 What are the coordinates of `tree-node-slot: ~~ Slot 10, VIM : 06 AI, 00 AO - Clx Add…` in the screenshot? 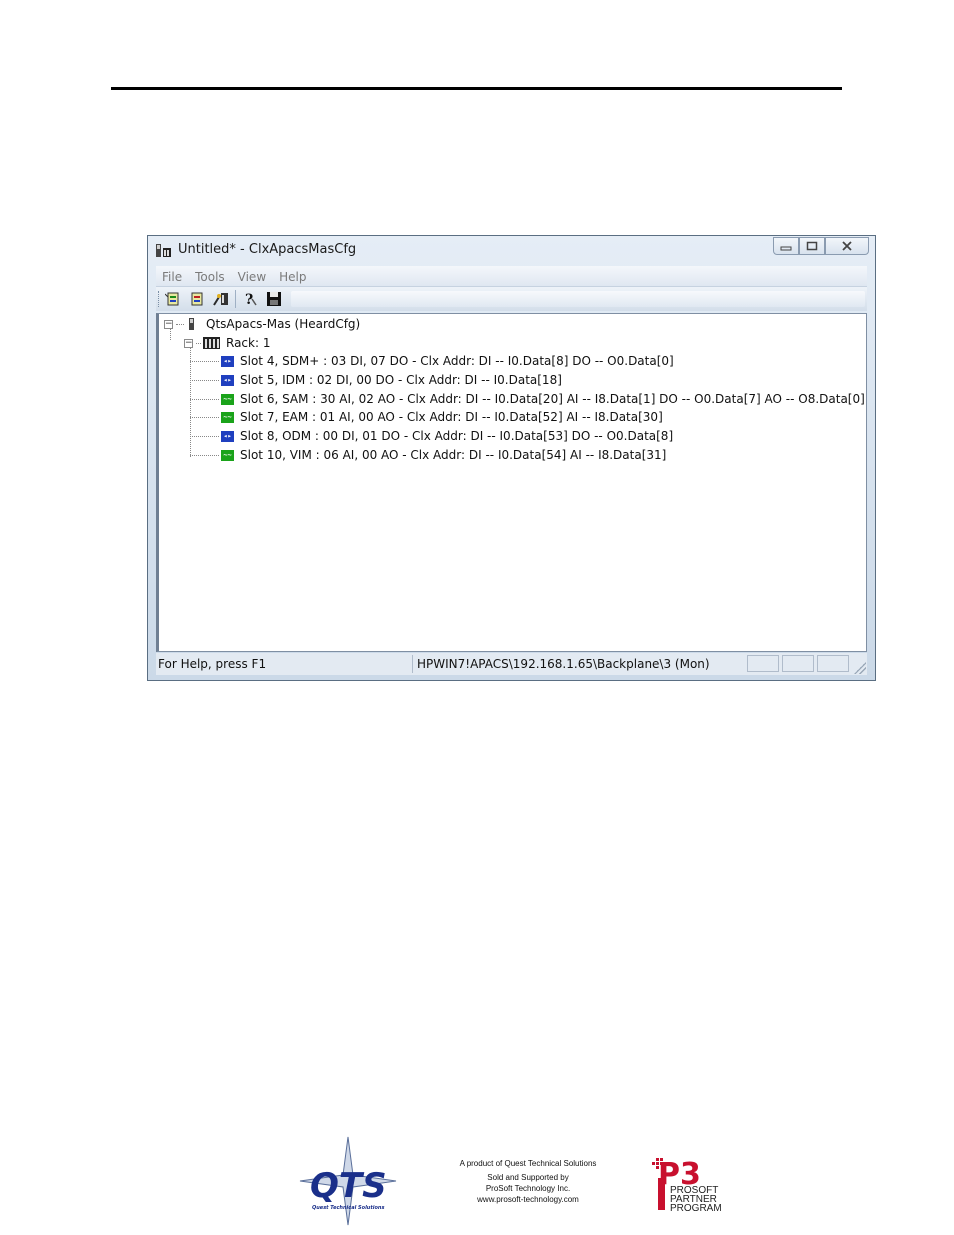 It's located at (428, 455).